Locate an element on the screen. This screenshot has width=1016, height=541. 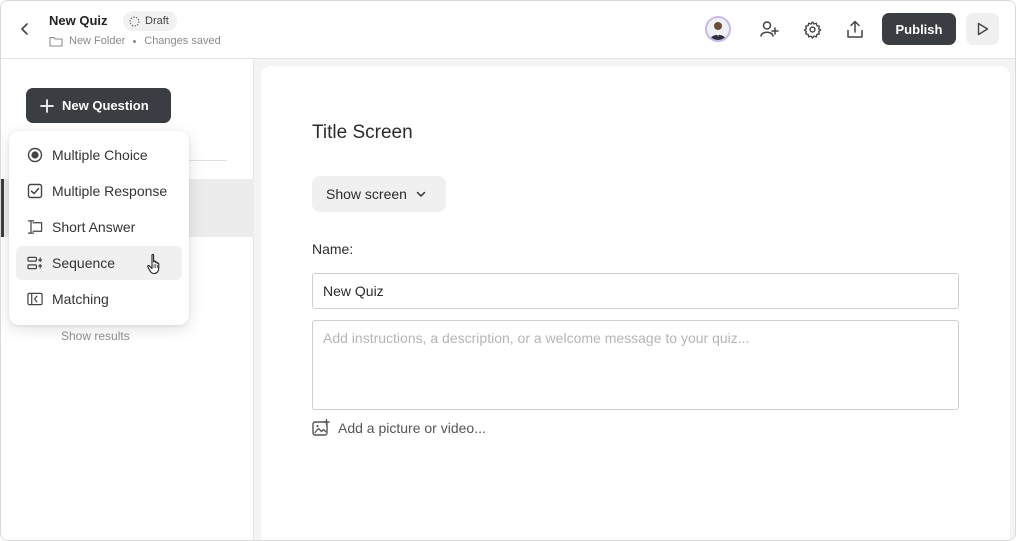
add-user-icon is located at coordinates (769, 29).